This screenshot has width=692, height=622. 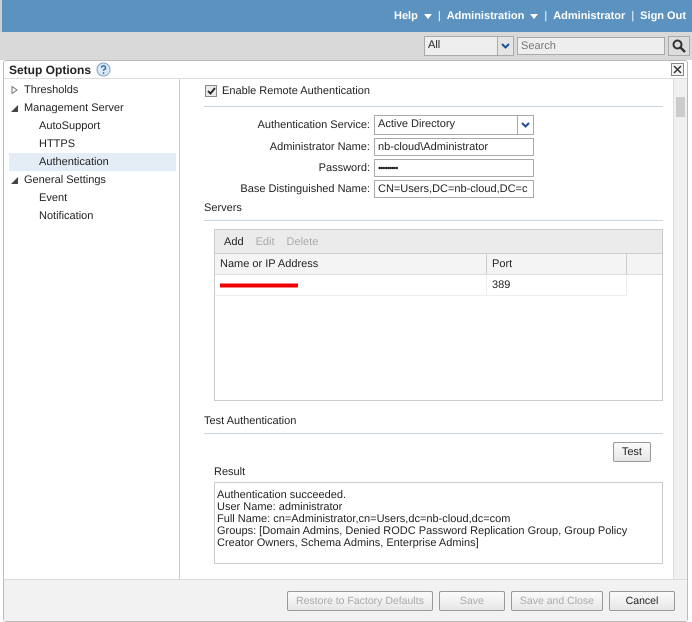 What do you see at coordinates (14, 90) in the screenshot?
I see `expand-triangle-icon` at bounding box center [14, 90].